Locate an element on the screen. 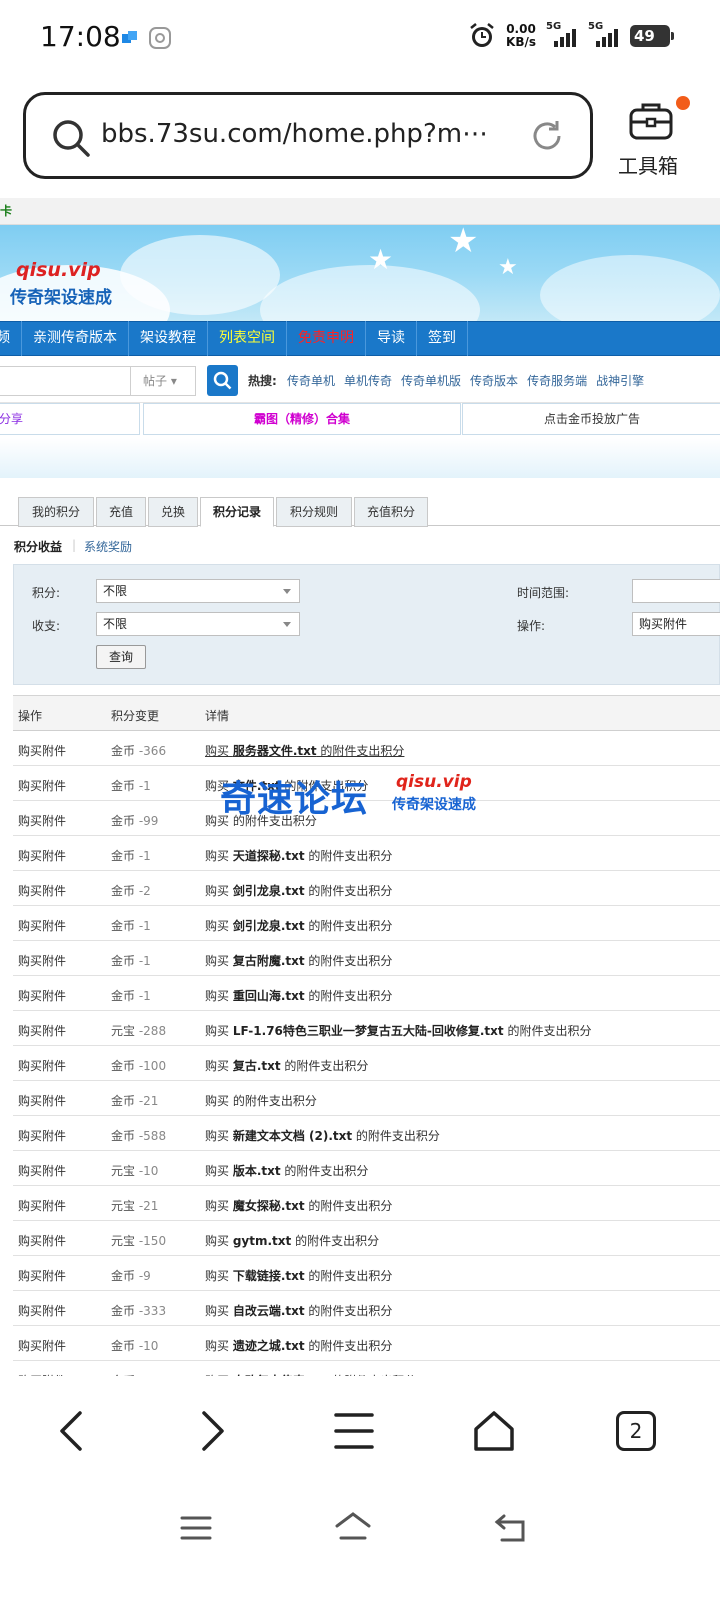  nav-item: 频 is located at coordinates (11, 338).